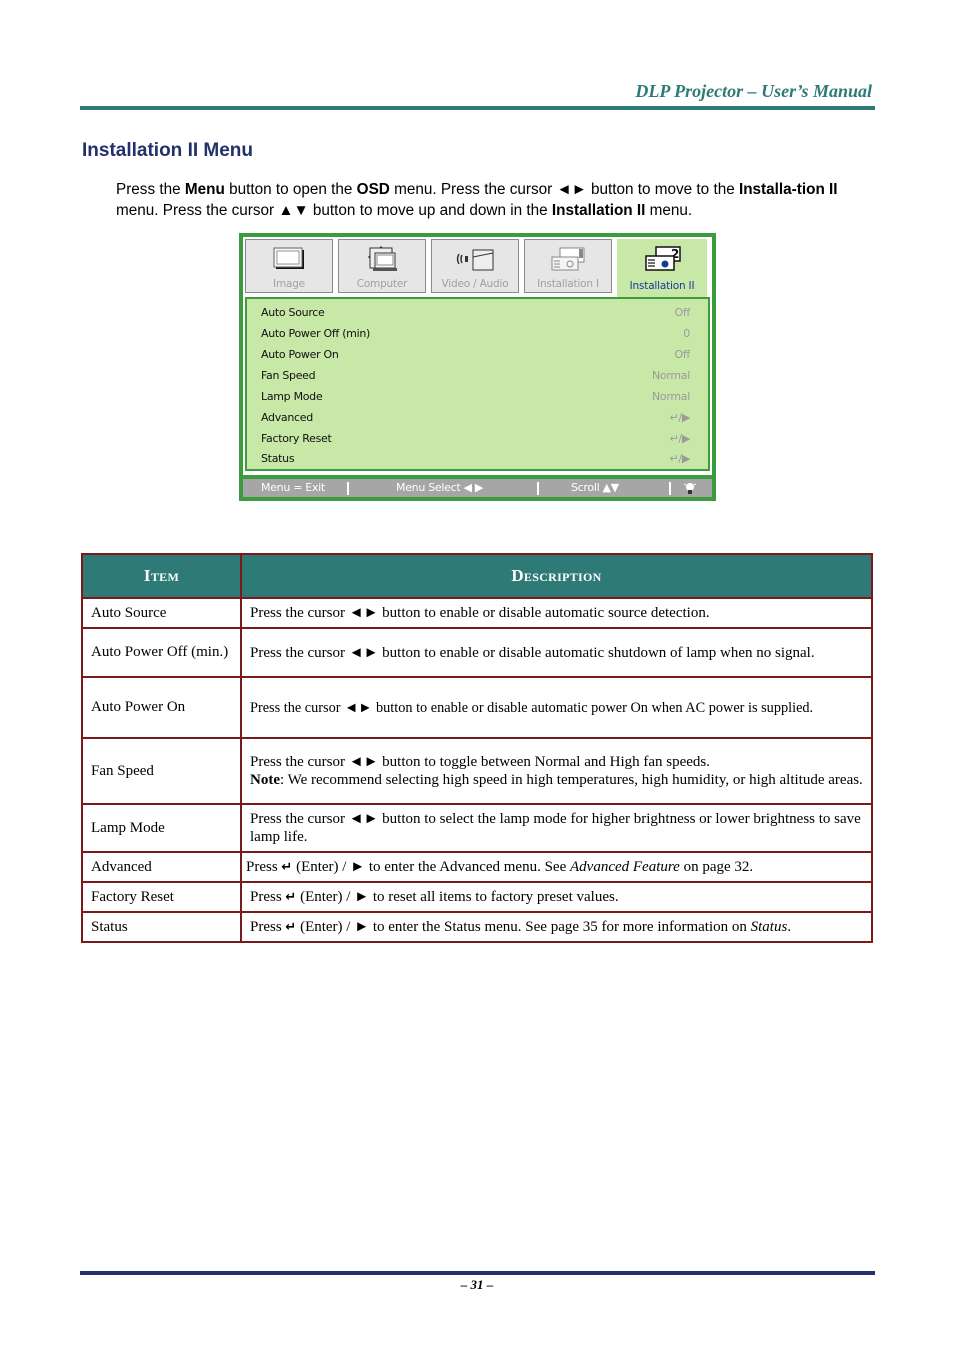 The image size is (954, 1350). I want to click on intro-bold-menu: Menu, so click(204, 189).